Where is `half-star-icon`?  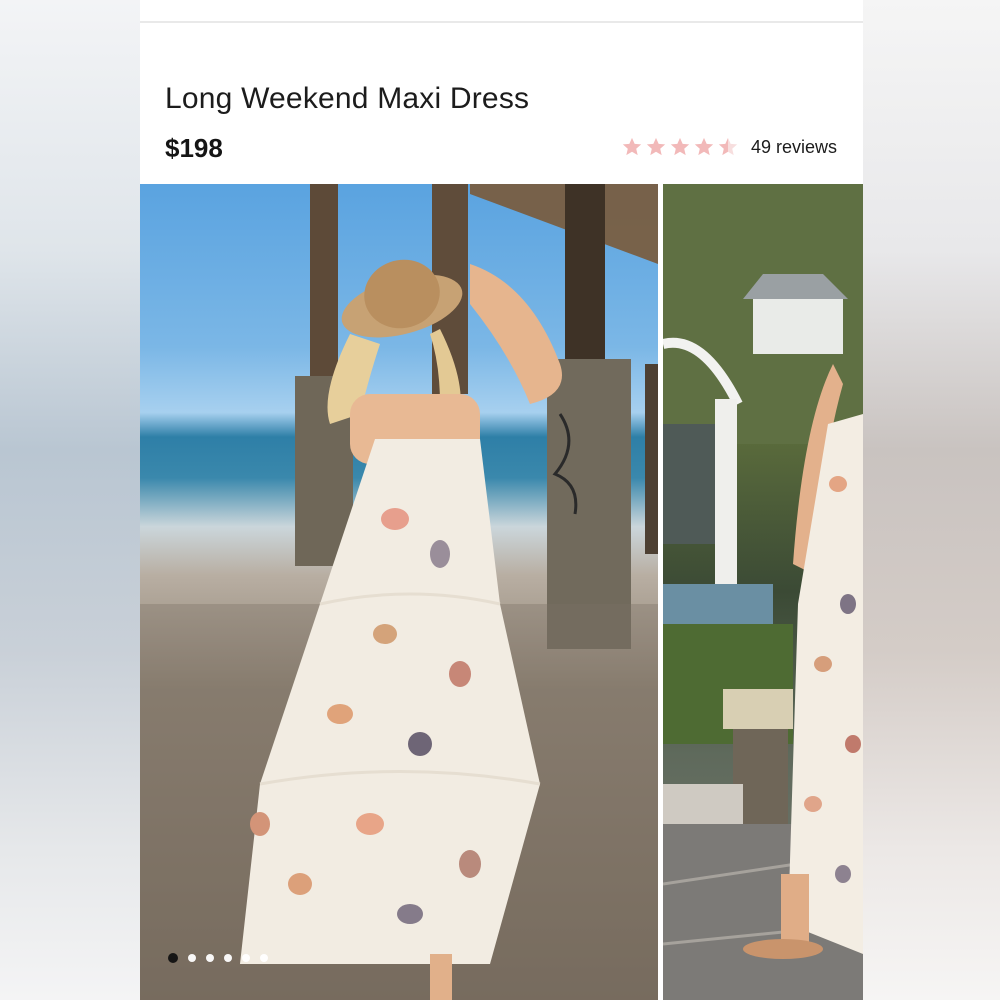 half-star-icon is located at coordinates (728, 146).